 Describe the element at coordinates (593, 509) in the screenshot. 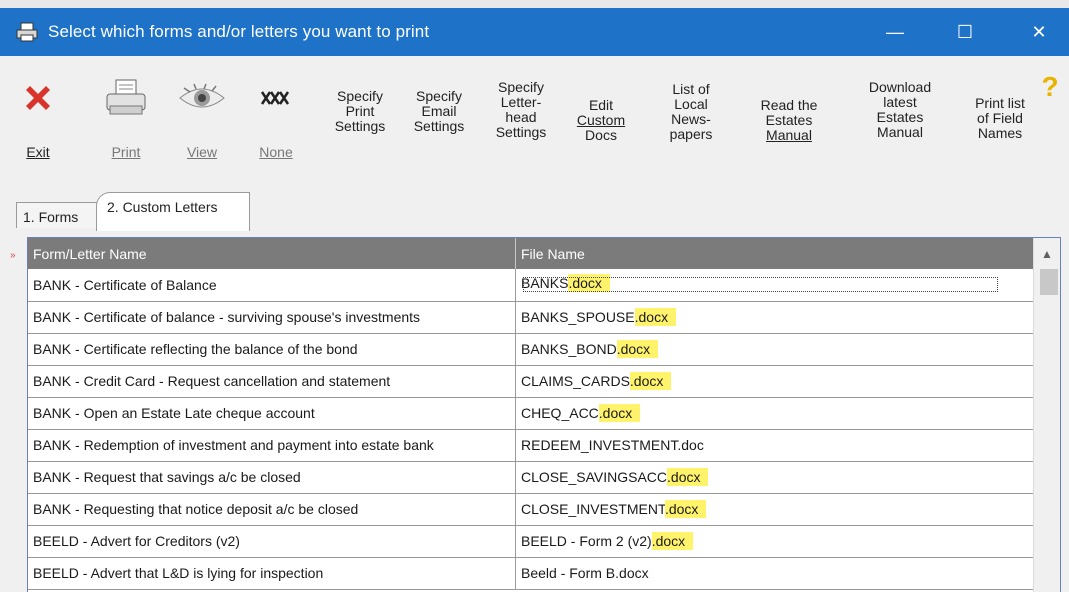

I see `file-basename: CLOSE_INVESTMENT` at that location.